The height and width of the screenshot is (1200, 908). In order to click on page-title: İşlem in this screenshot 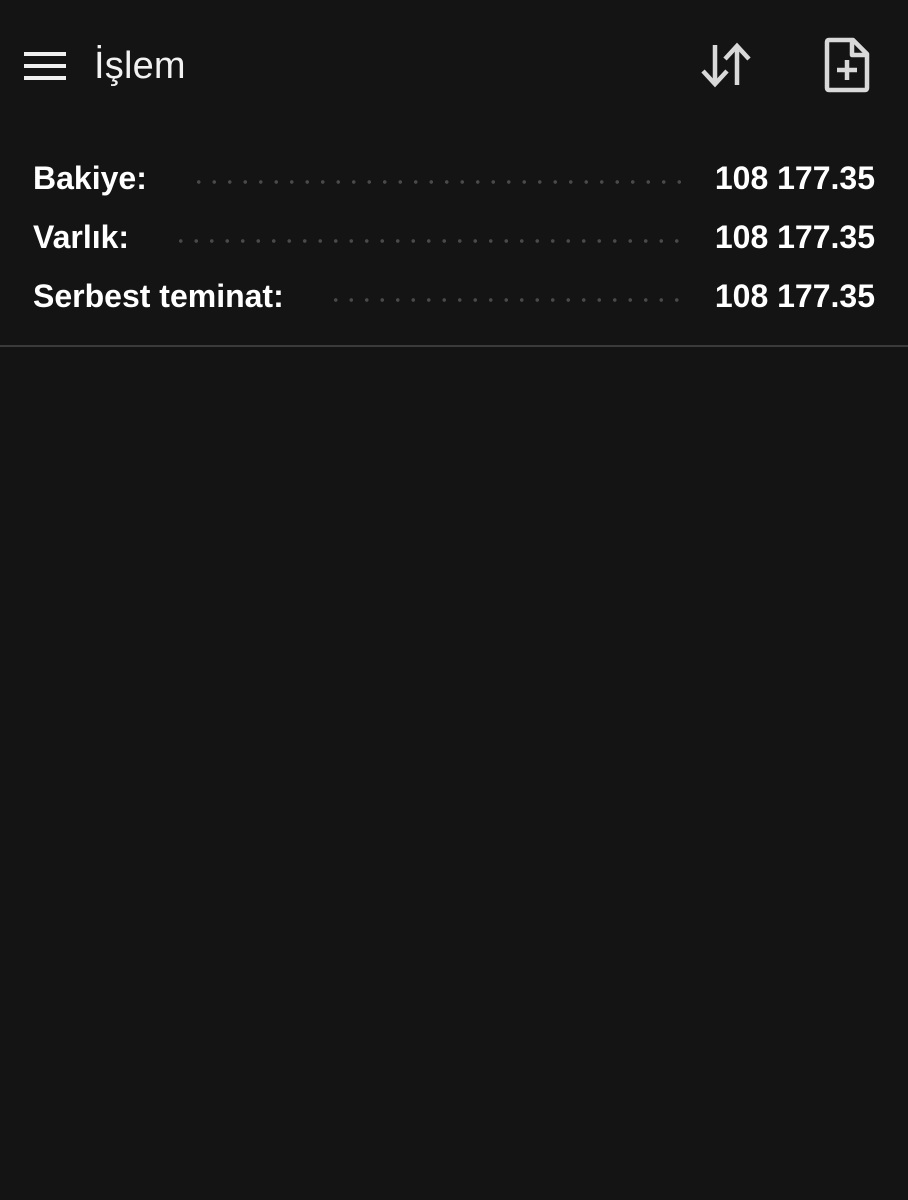, I will do `click(140, 66)`.